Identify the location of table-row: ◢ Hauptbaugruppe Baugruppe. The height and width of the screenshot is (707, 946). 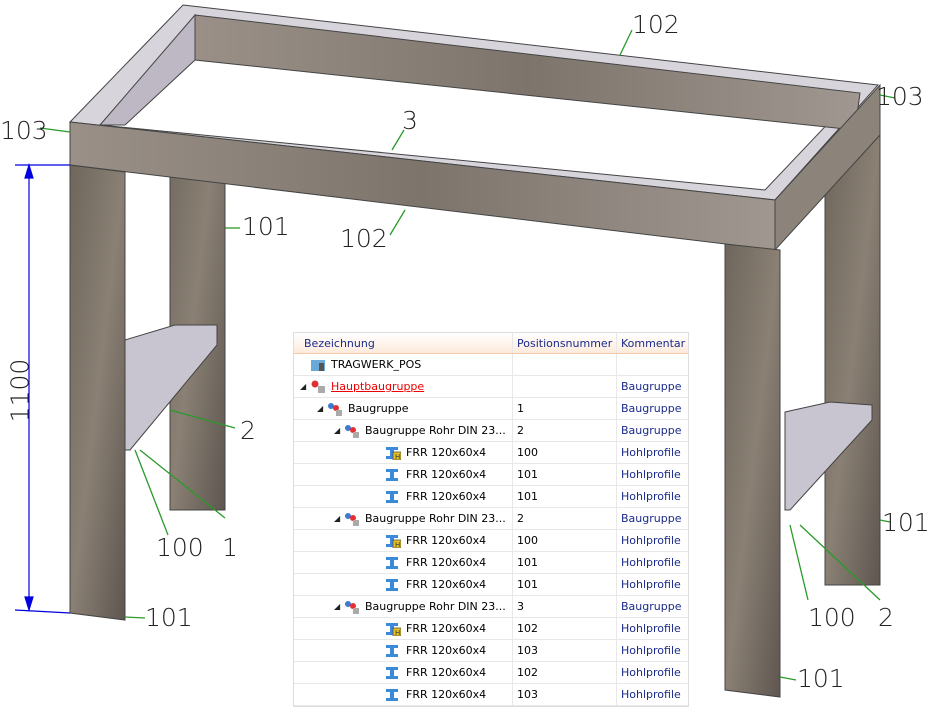
(491, 387).